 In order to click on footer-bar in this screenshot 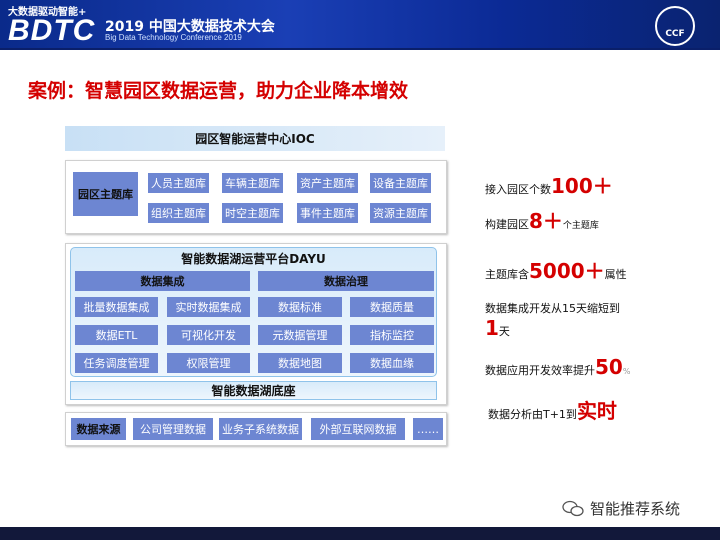, I will do `click(360, 533)`.